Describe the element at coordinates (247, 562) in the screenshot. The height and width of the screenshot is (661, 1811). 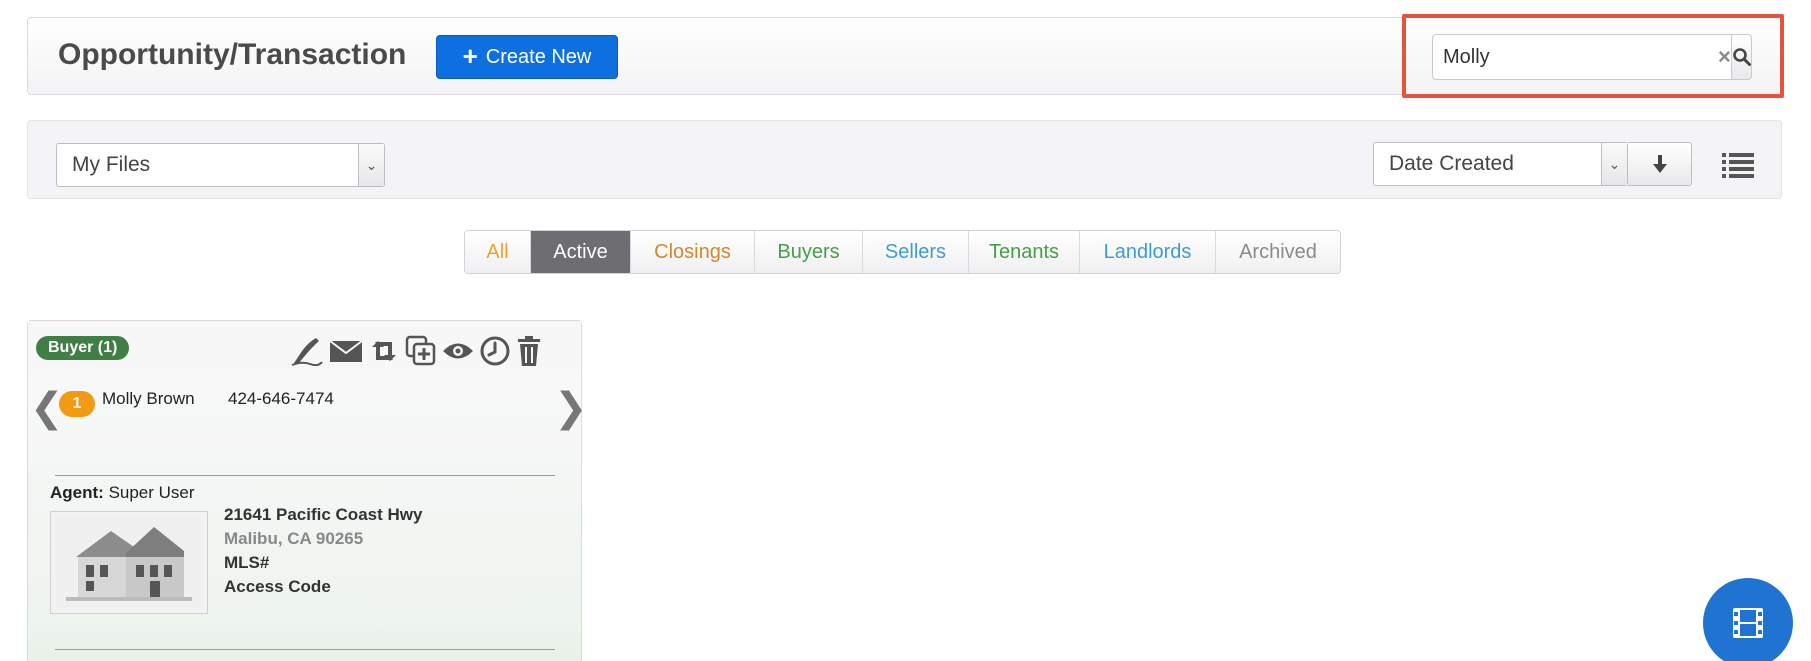
I see `mls-label: MLS#` at that location.